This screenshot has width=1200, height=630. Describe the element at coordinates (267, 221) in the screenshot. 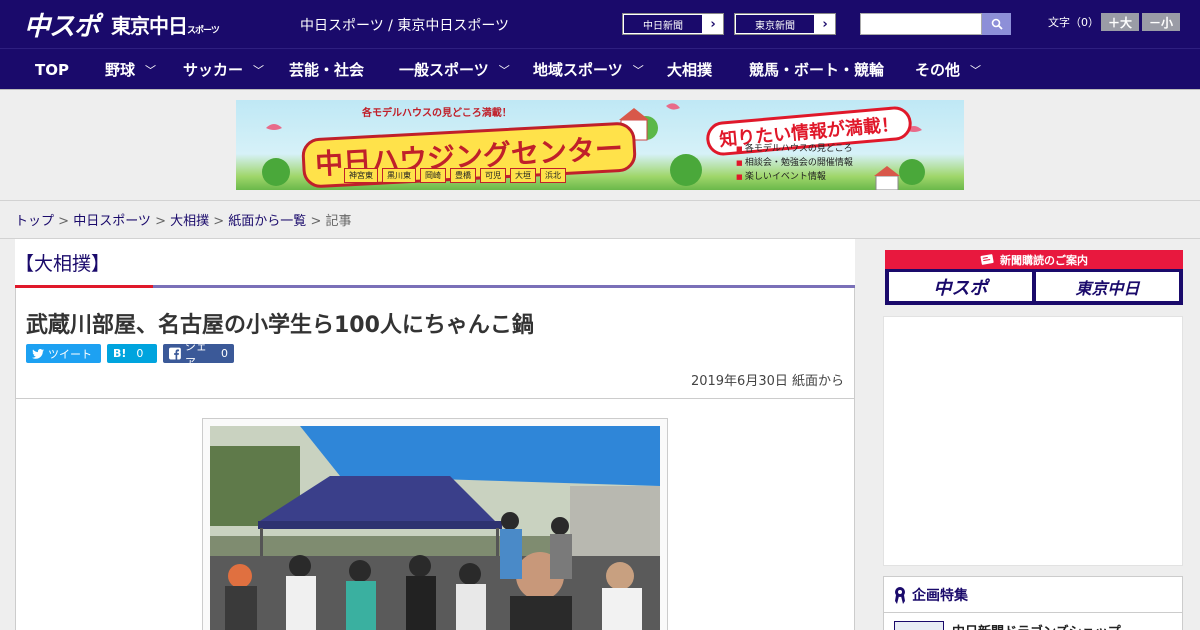

I see `breadcrumb-paper-list: 紙面から一覧` at that location.